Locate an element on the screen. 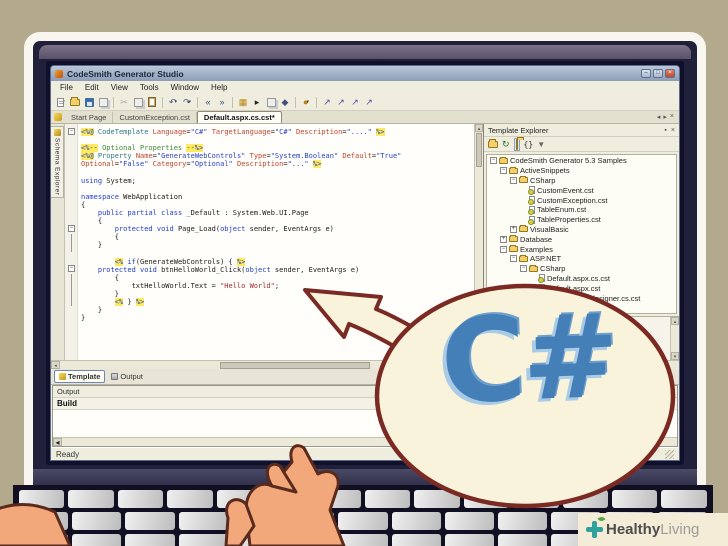  resize-grip is located at coordinates (669, 454).